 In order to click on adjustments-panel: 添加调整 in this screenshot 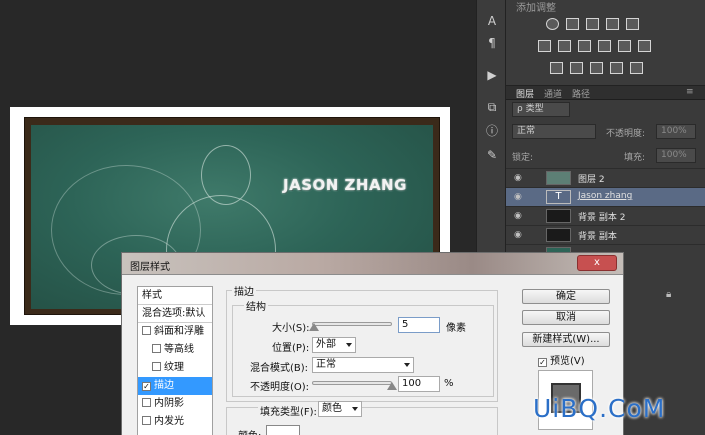, I will do `click(605, 43)`.